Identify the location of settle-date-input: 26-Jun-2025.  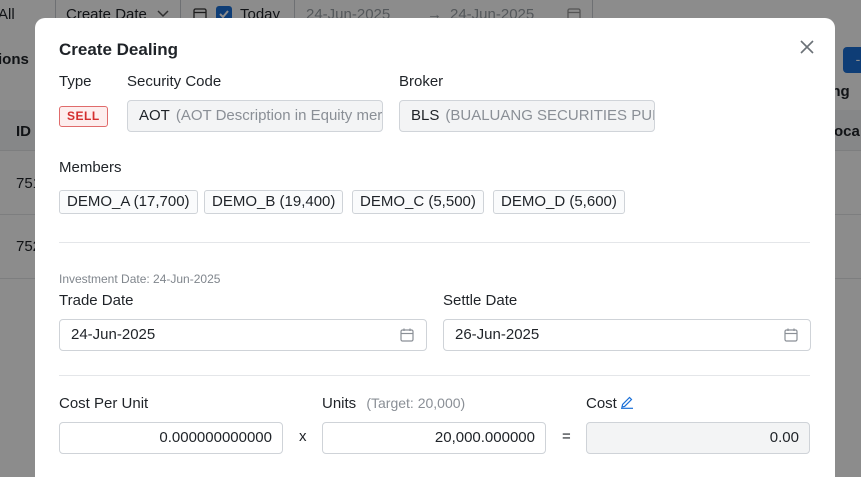
(627, 335).